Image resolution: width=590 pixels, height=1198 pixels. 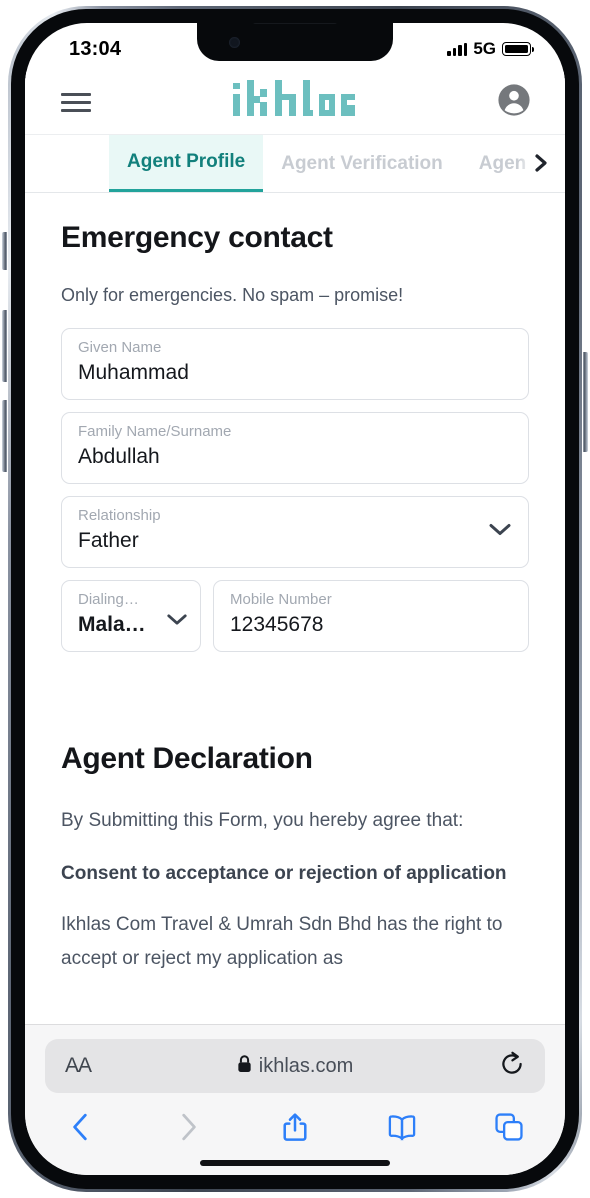 What do you see at coordinates (281, 599) in the screenshot?
I see `field-label: Mobile Number` at bounding box center [281, 599].